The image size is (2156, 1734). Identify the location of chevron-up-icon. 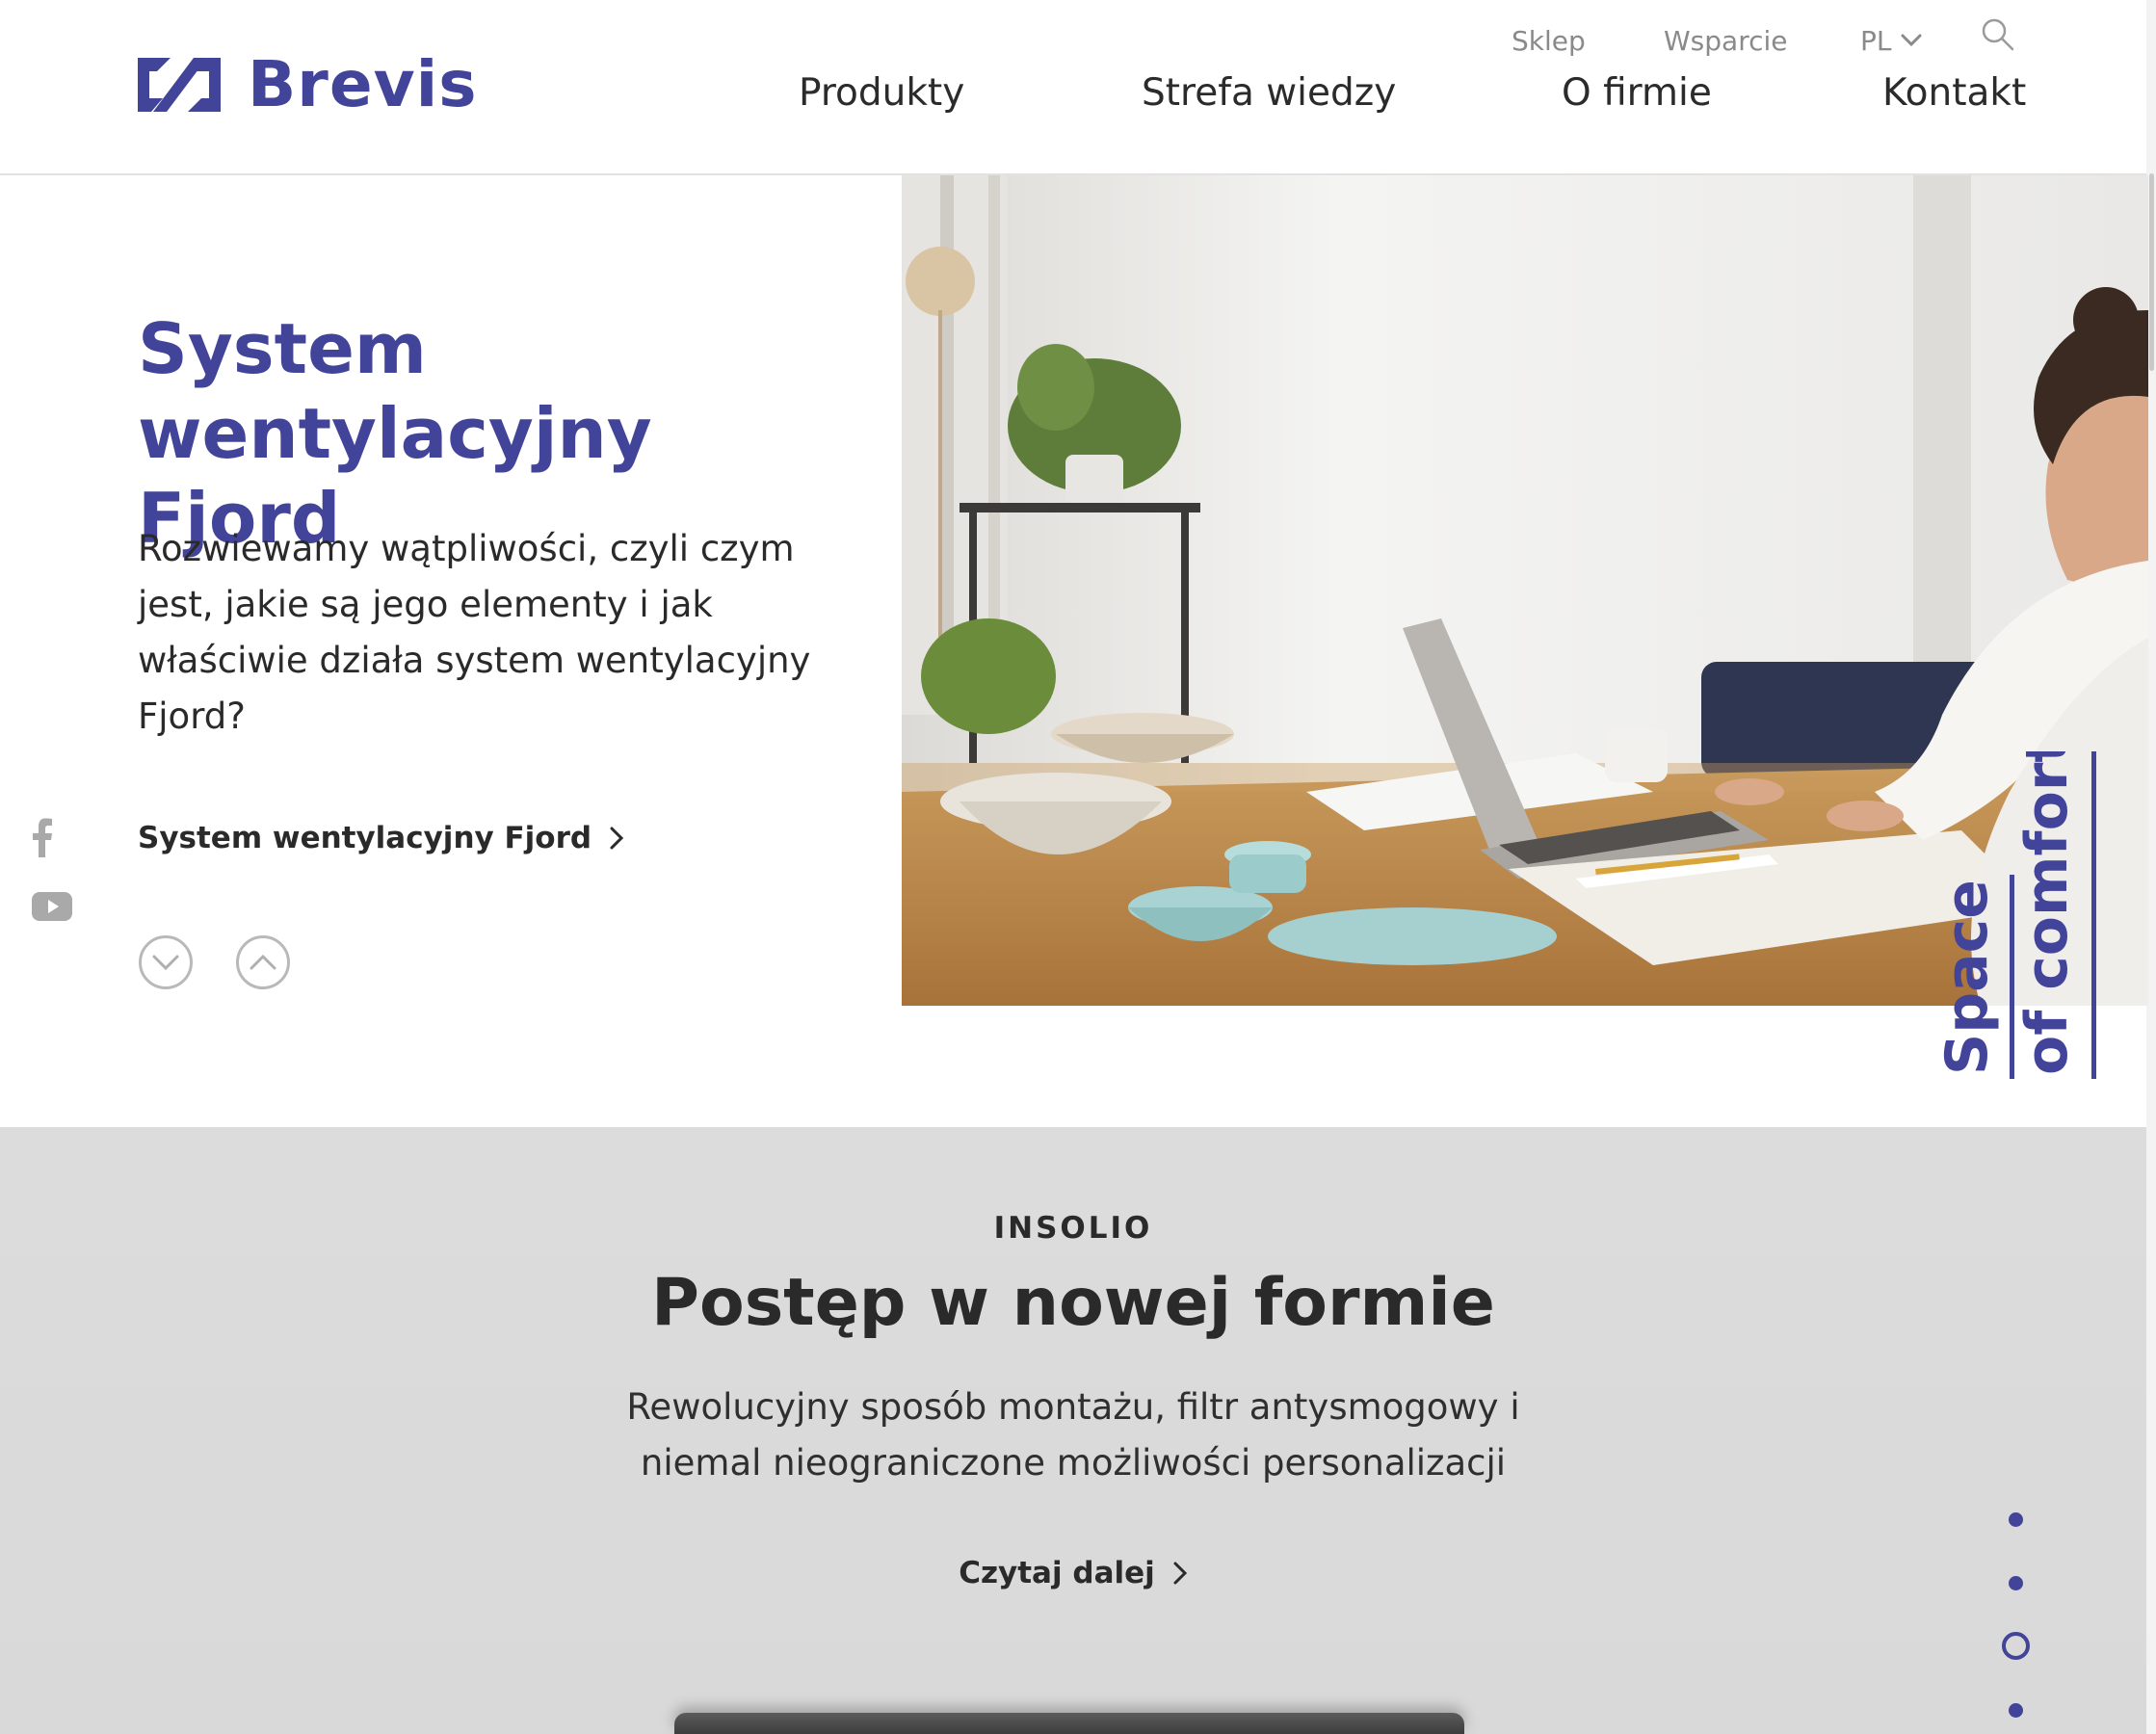
(263, 962).